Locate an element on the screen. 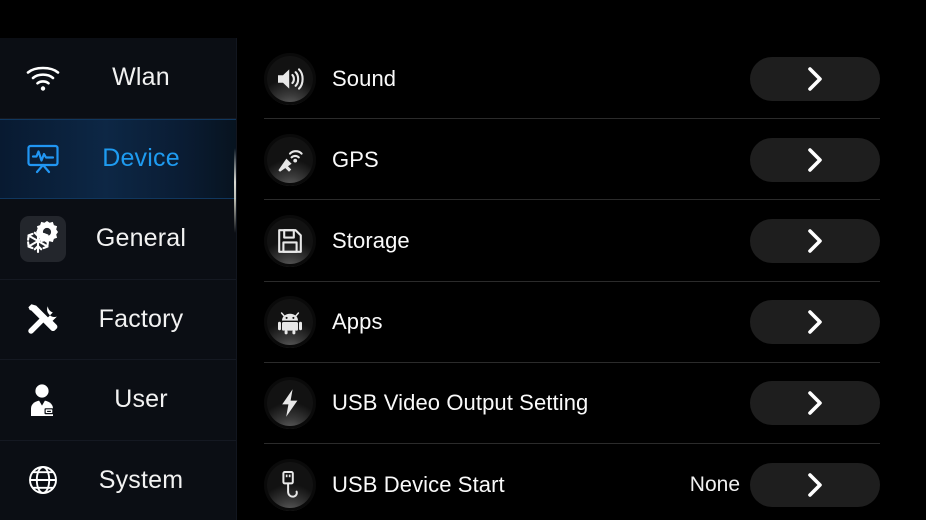 Image resolution: width=926 pixels, height=520 pixels. sidebar-item-label: Device is located at coordinates (141, 158).